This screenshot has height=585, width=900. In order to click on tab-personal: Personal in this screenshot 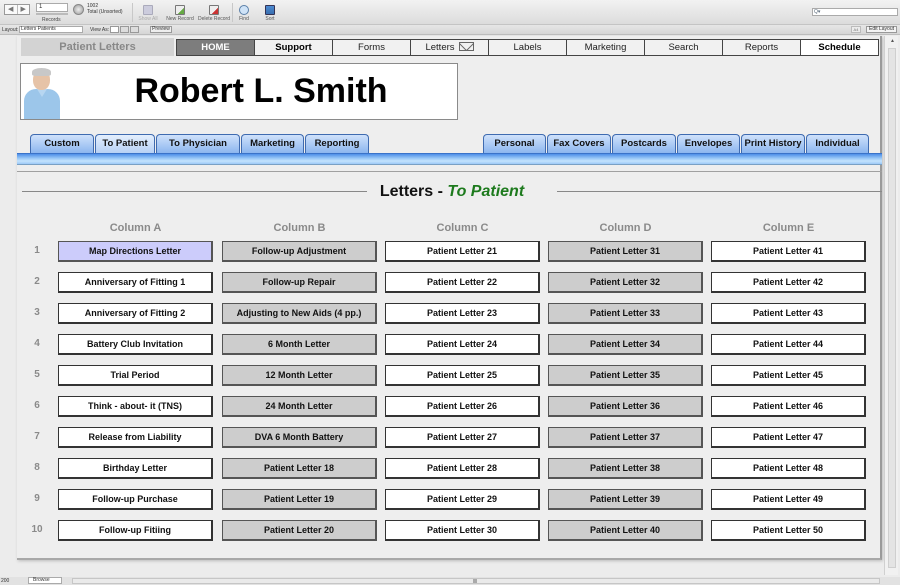, I will do `click(514, 143)`.